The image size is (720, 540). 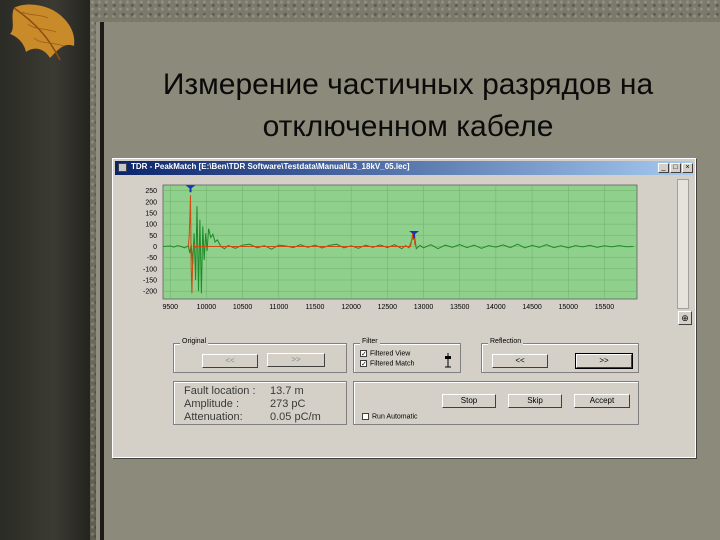 What do you see at coordinates (390, 354) in the screenshot?
I see `filtered-view-label: Filtered View` at bounding box center [390, 354].